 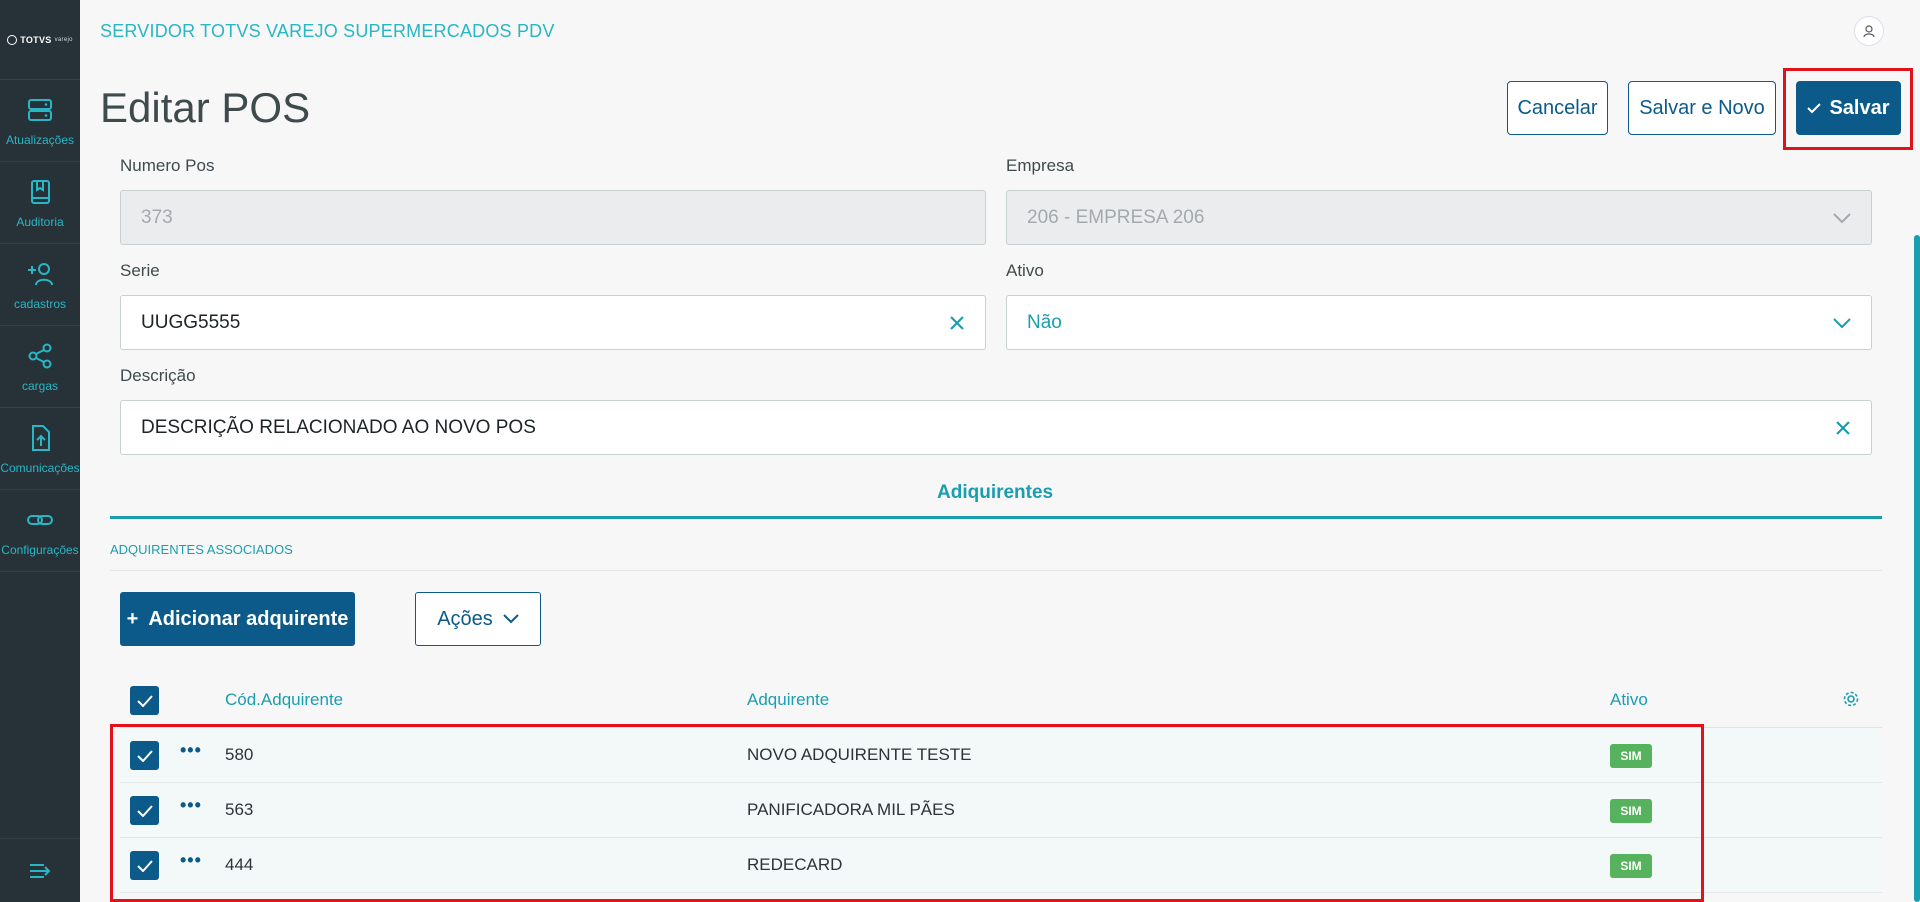 What do you see at coordinates (1557, 108) in the screenshot?
I see `cancel-button: Cancelar` at bounding box center [1557, 108].